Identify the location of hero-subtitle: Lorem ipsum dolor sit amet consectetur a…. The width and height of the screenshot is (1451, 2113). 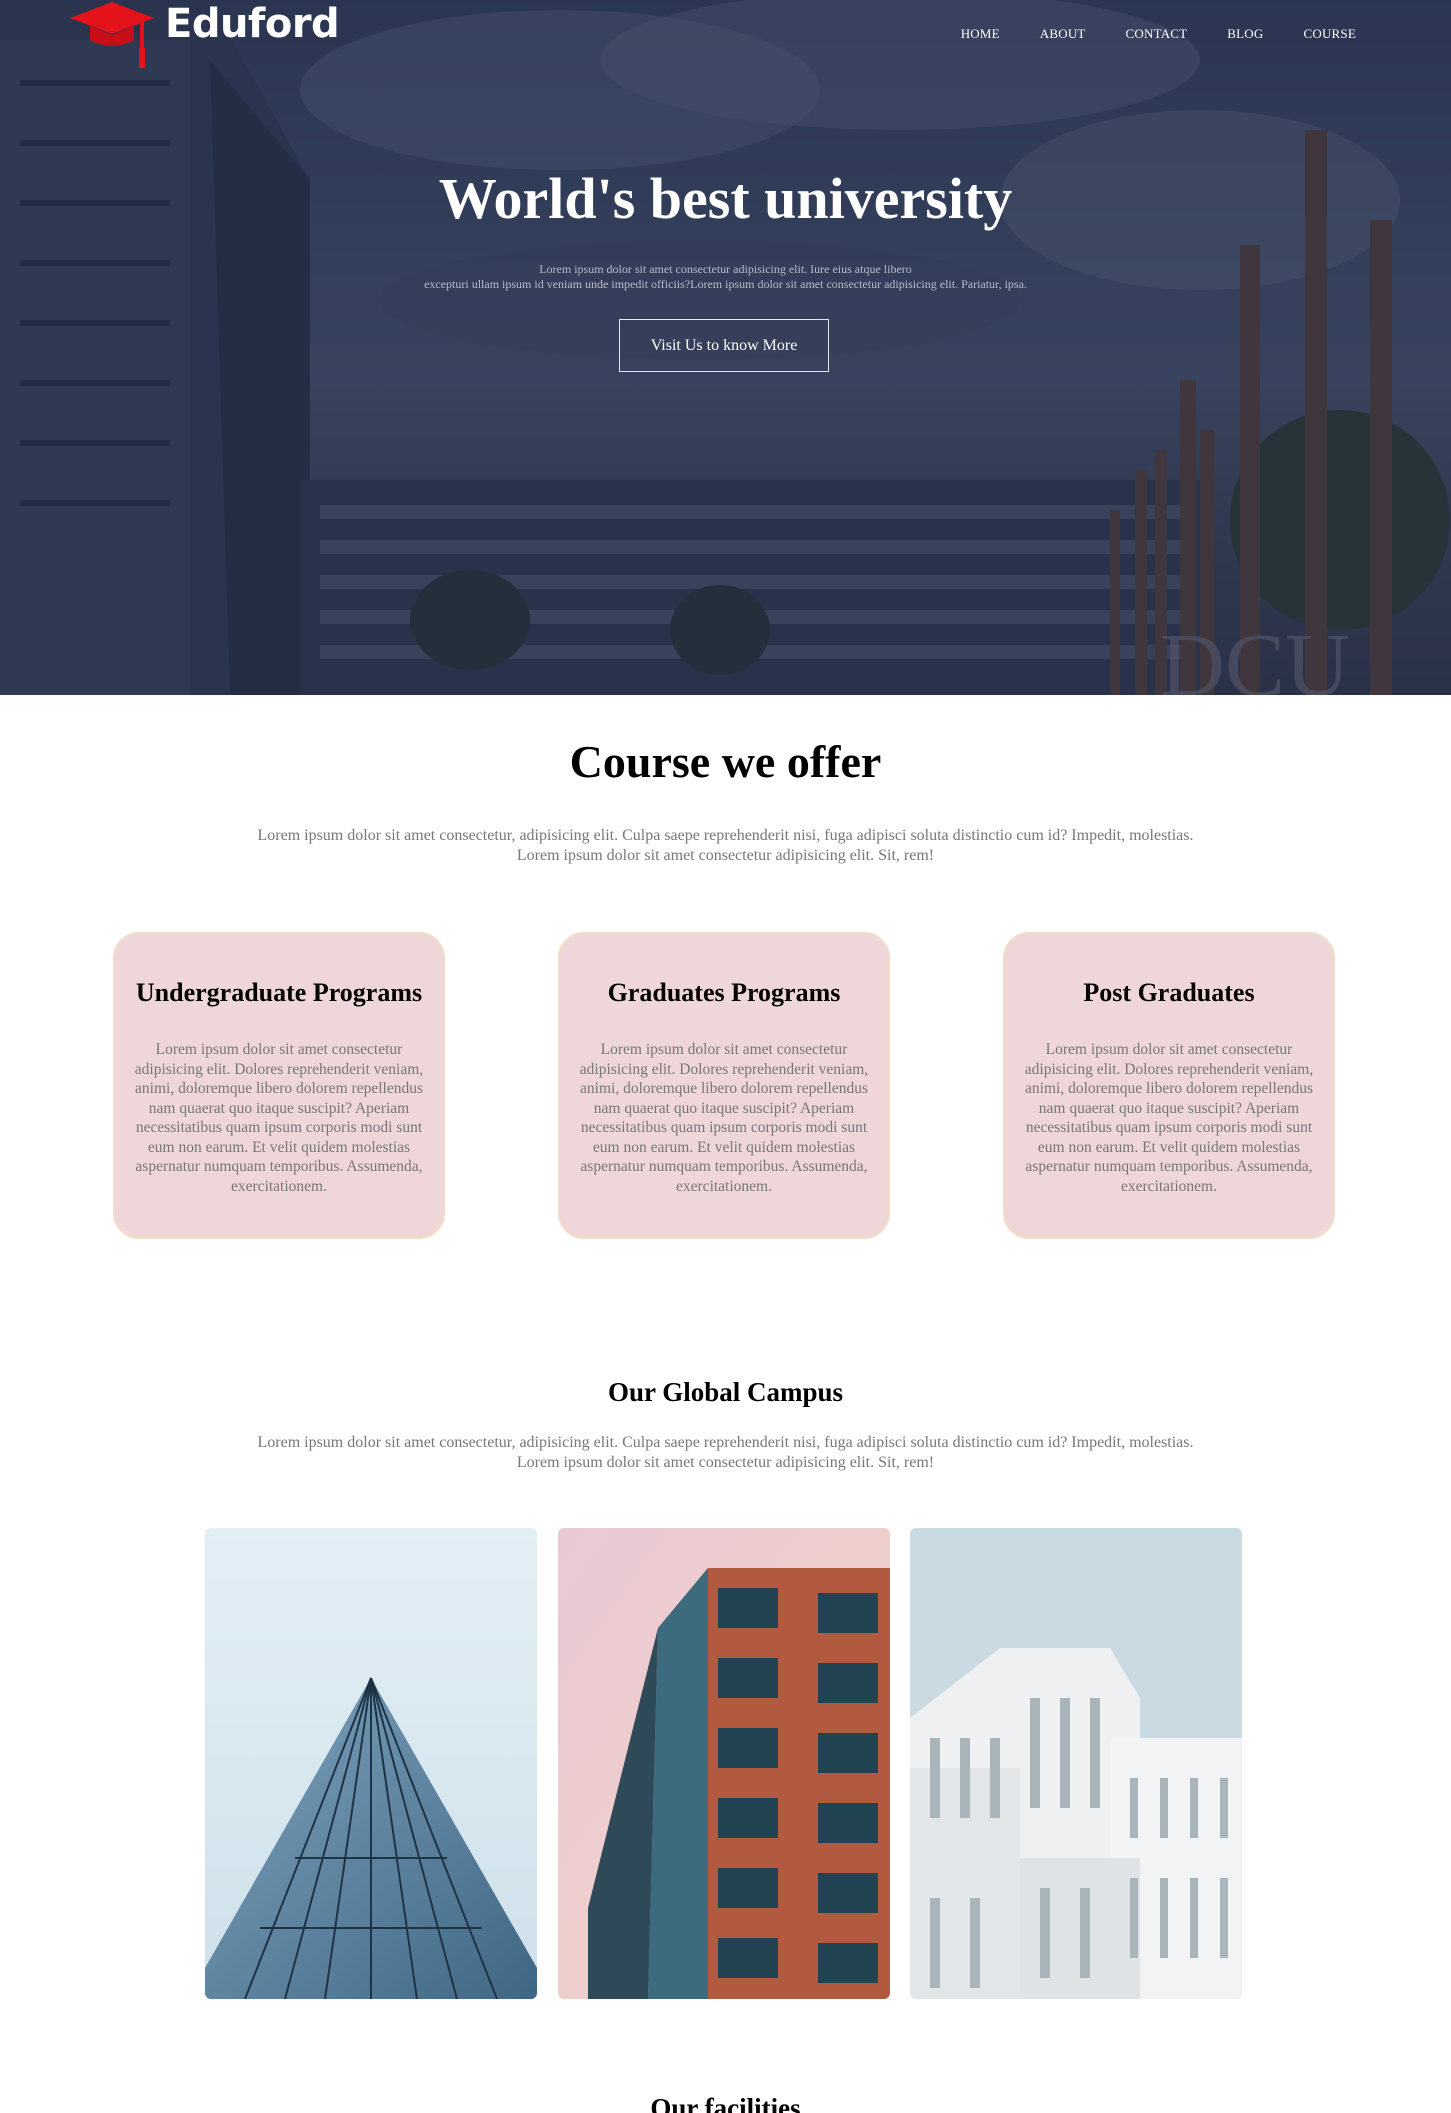
(725, 277).